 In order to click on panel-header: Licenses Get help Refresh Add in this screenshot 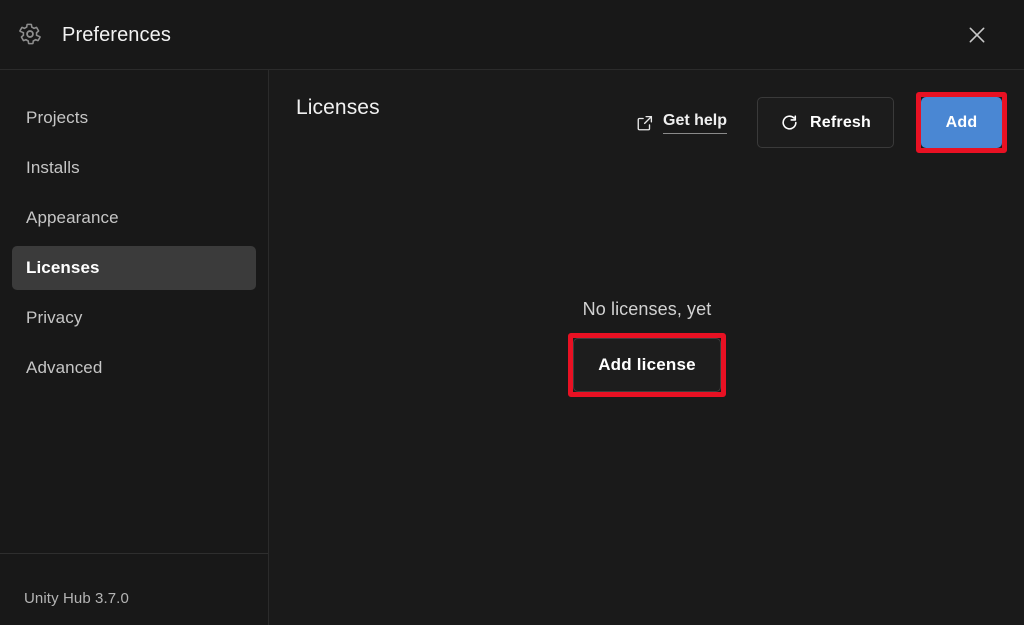, I will do `click(647, 120)`.